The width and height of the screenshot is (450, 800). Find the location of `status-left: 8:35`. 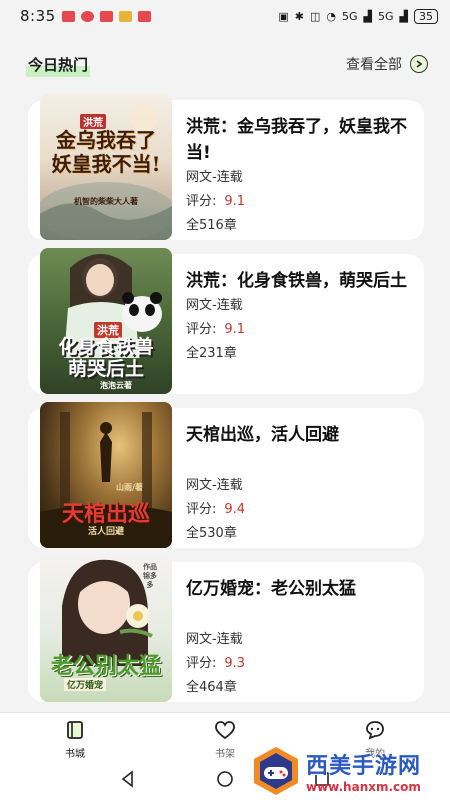

status-left: 8:35 is located at coordinates (85, 16).